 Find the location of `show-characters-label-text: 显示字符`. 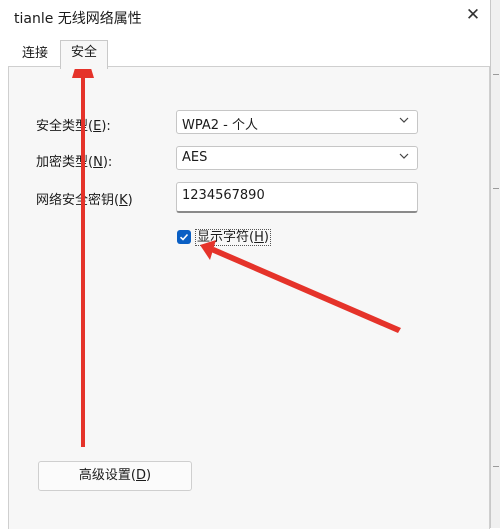

show-characters-label-text: 显示字符 is located at coordinates (223, 237).